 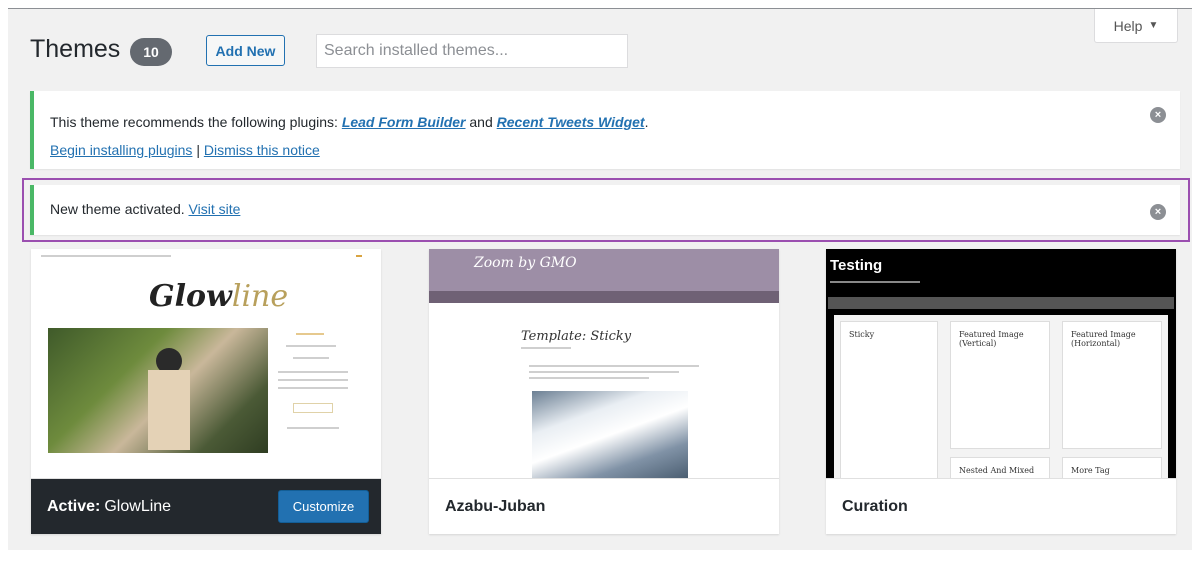 What do you see at coordinates (606, 210) in the screenshot?
I see `notice-highlight-frame` at bounding box center [606, 210].